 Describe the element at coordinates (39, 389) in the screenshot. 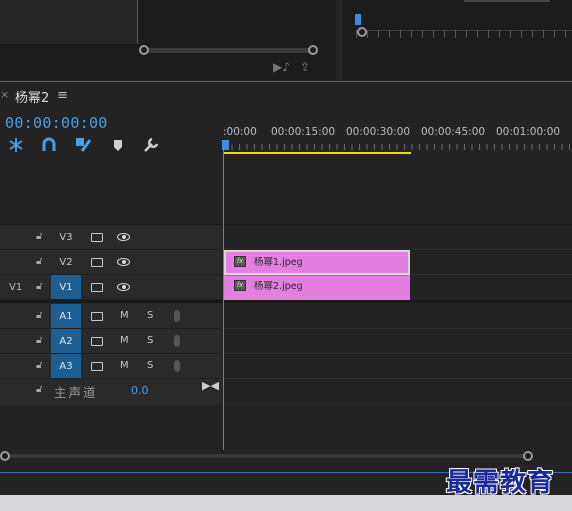

I see `master-lock-icon: 🔓︎` at that location.